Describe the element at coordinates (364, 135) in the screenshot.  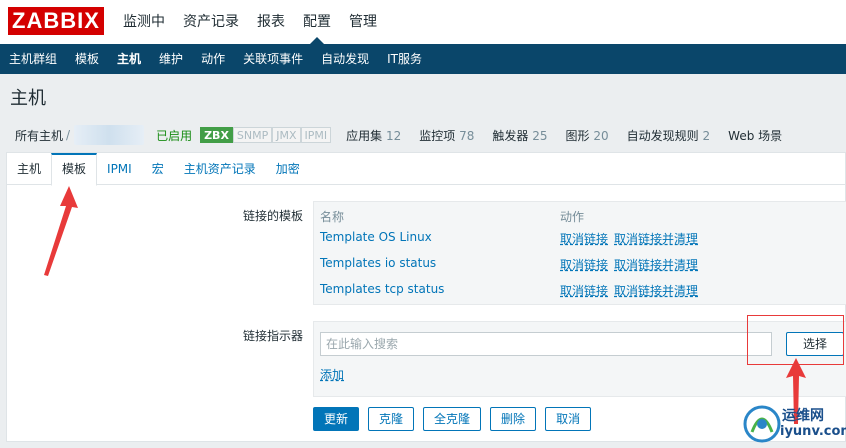
I see `applications-label: 应用集` at that location.